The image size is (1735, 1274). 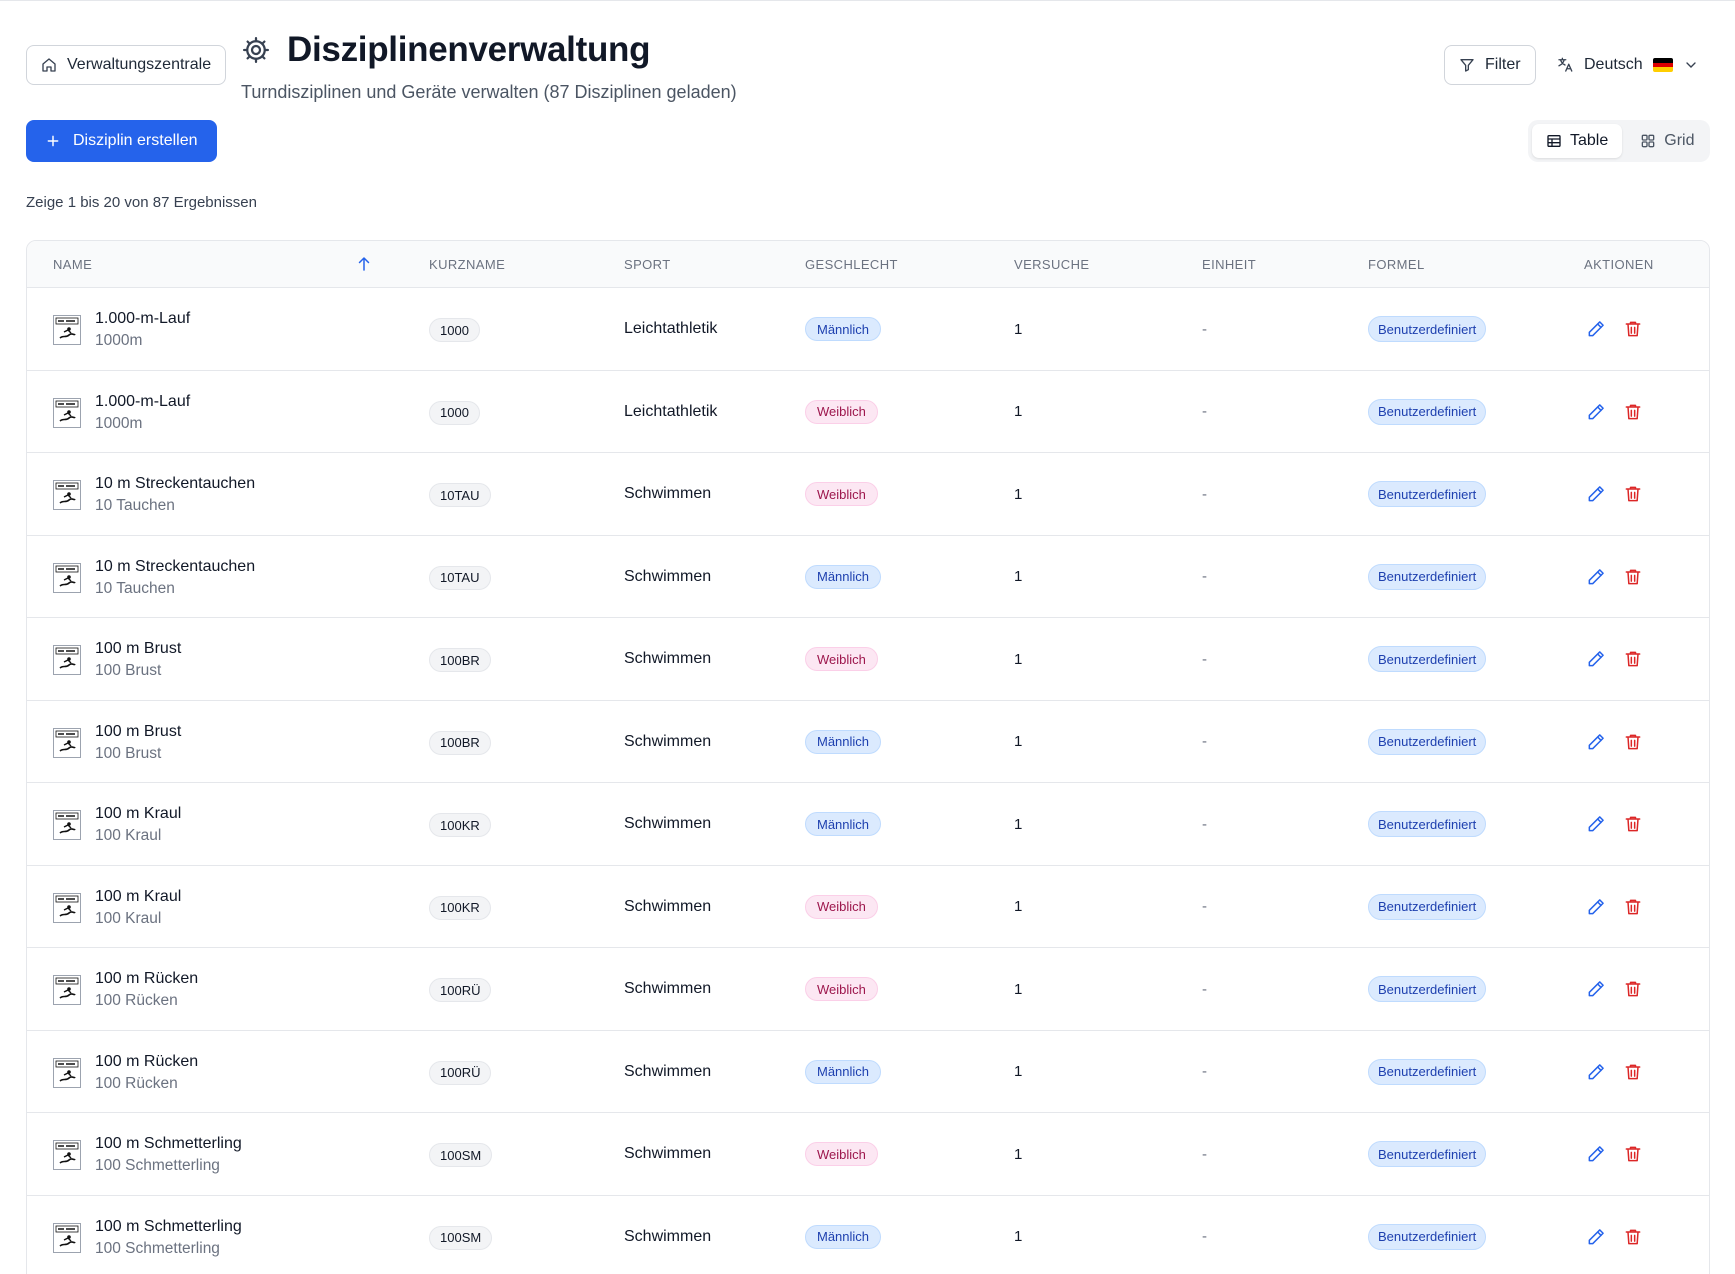 I want to click on discipline-subname: 10 Tauchen, so click(x=135, y=588).